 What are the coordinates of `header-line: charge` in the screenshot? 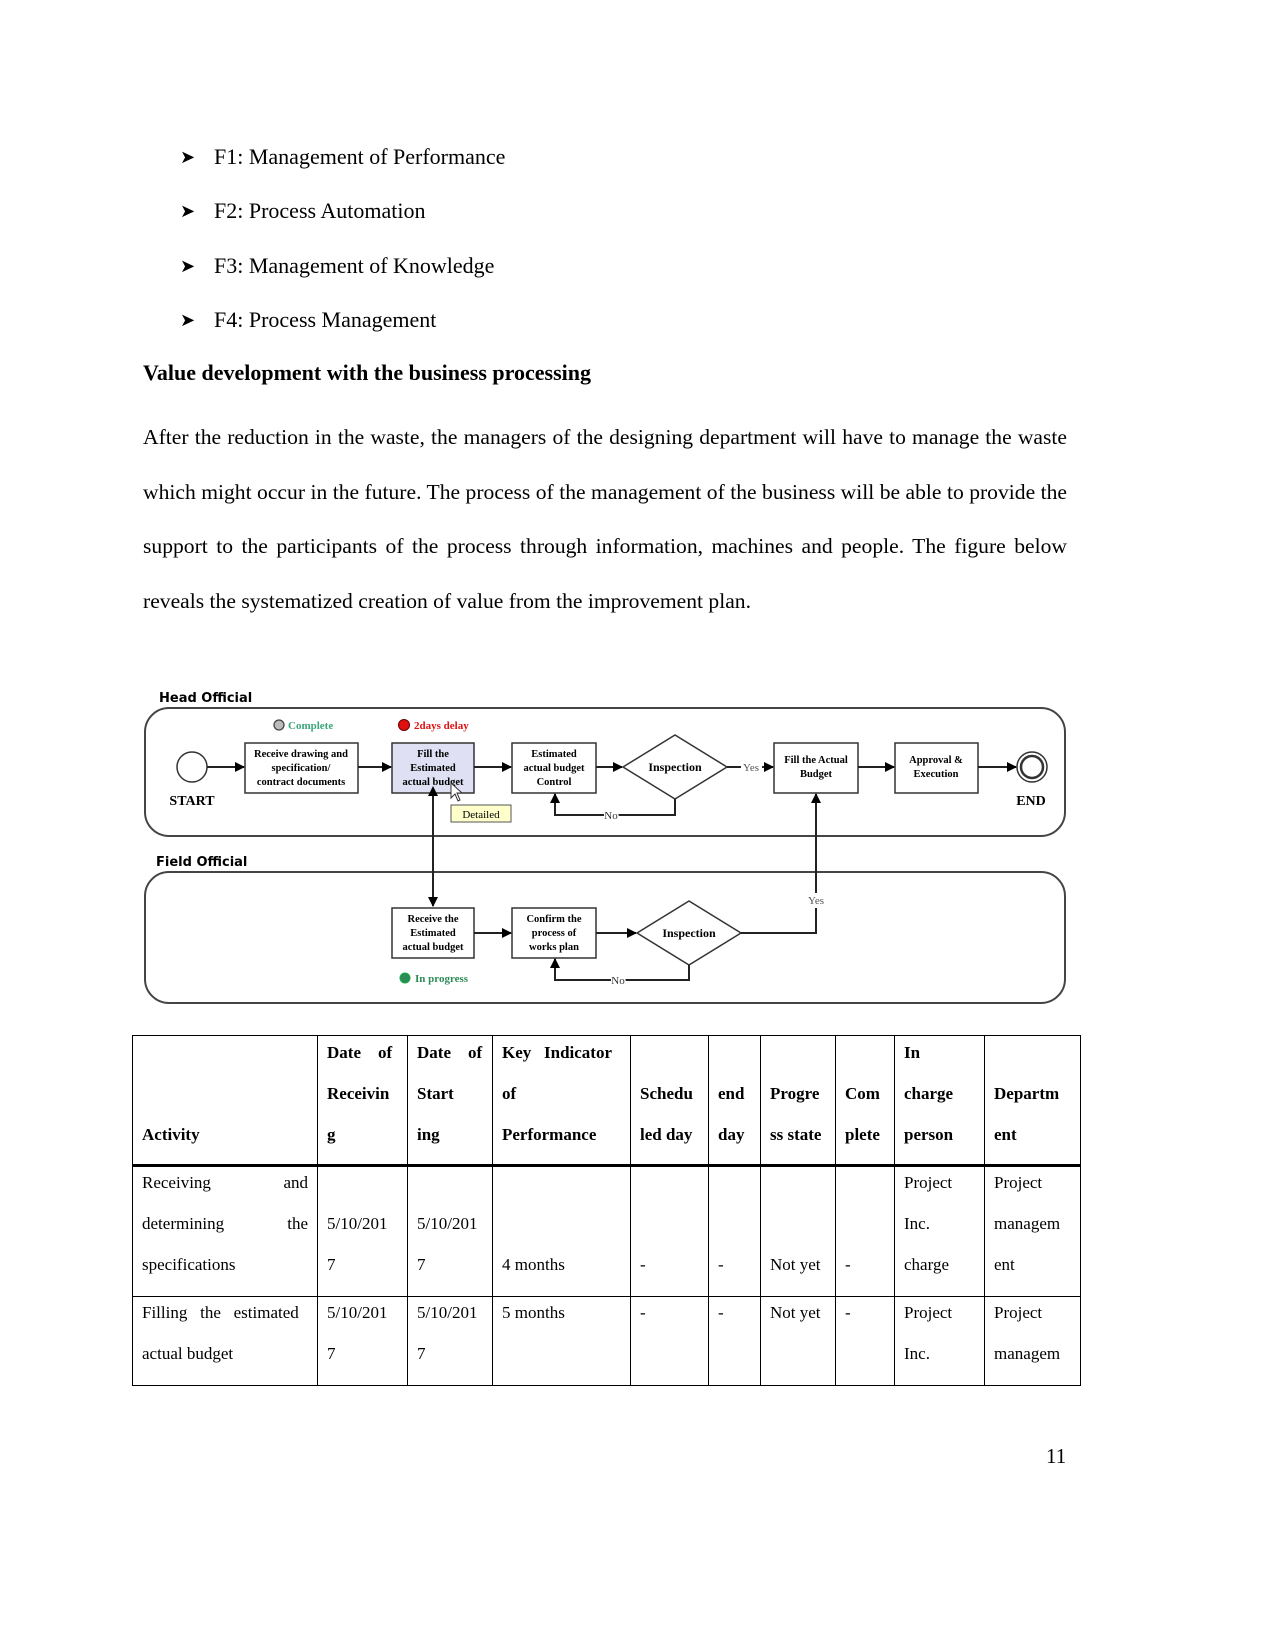 It's located at (929, 1093).